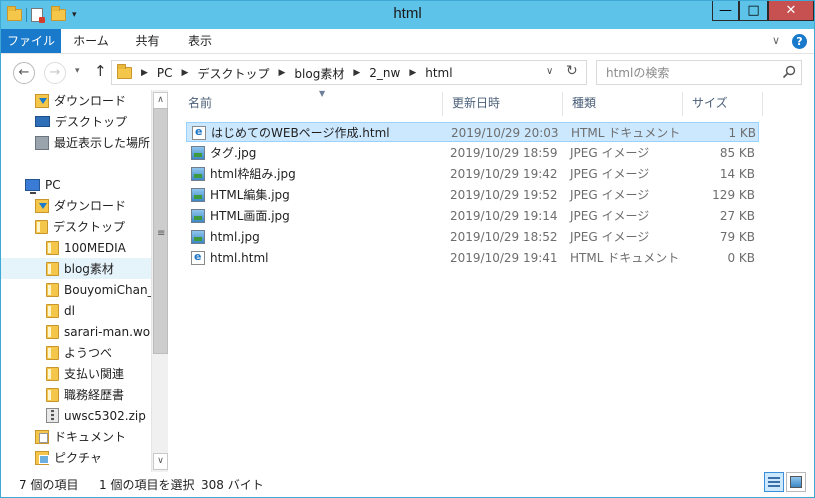  I want to click on column-header-type: 種類, so click(623, 104).